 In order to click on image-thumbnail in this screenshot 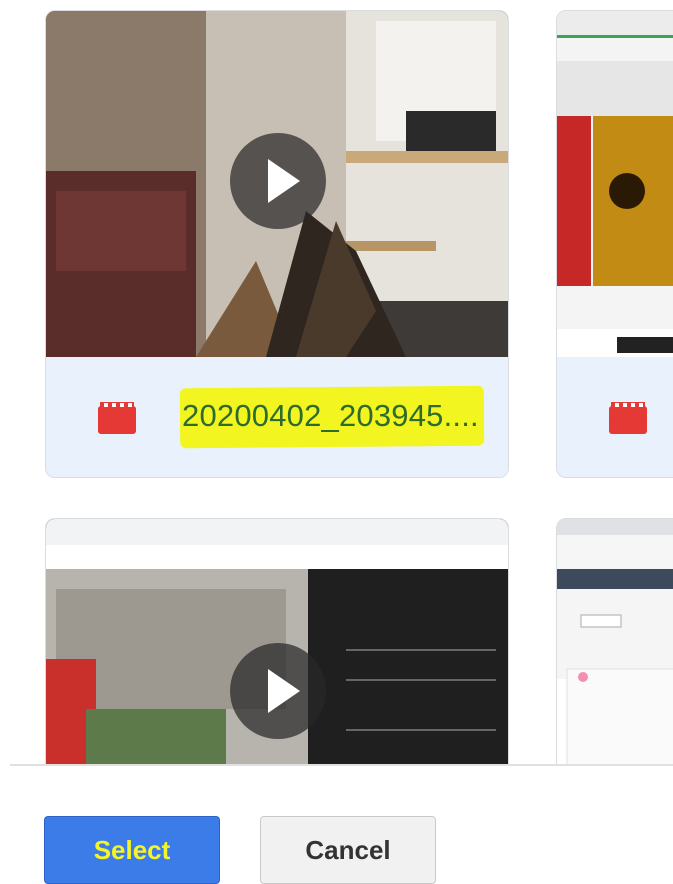, I will do `click(615, 642)`.